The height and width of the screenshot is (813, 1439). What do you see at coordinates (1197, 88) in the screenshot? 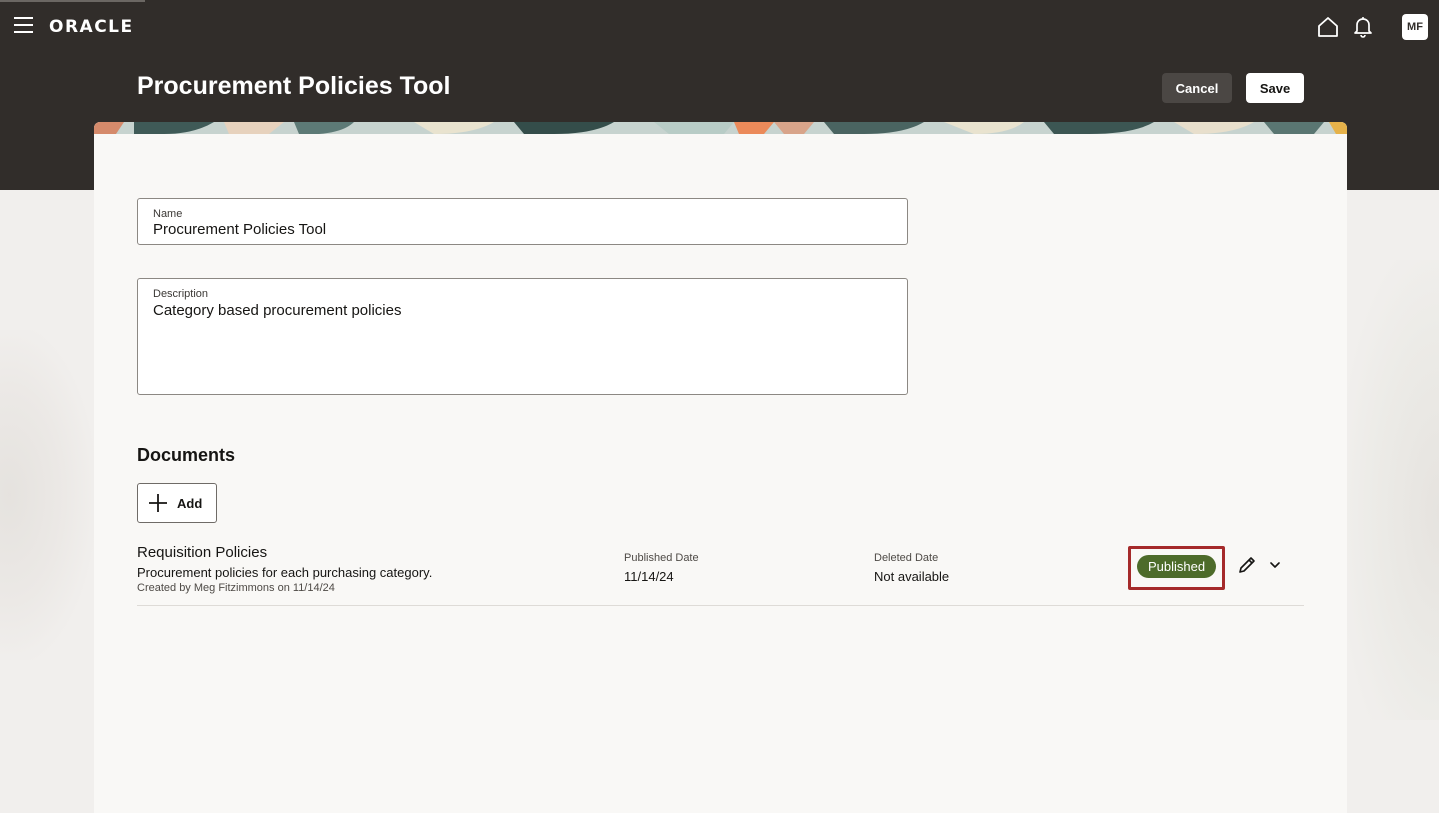
I see `cancel-button: Cancel` at bounding box center [1197, 88].